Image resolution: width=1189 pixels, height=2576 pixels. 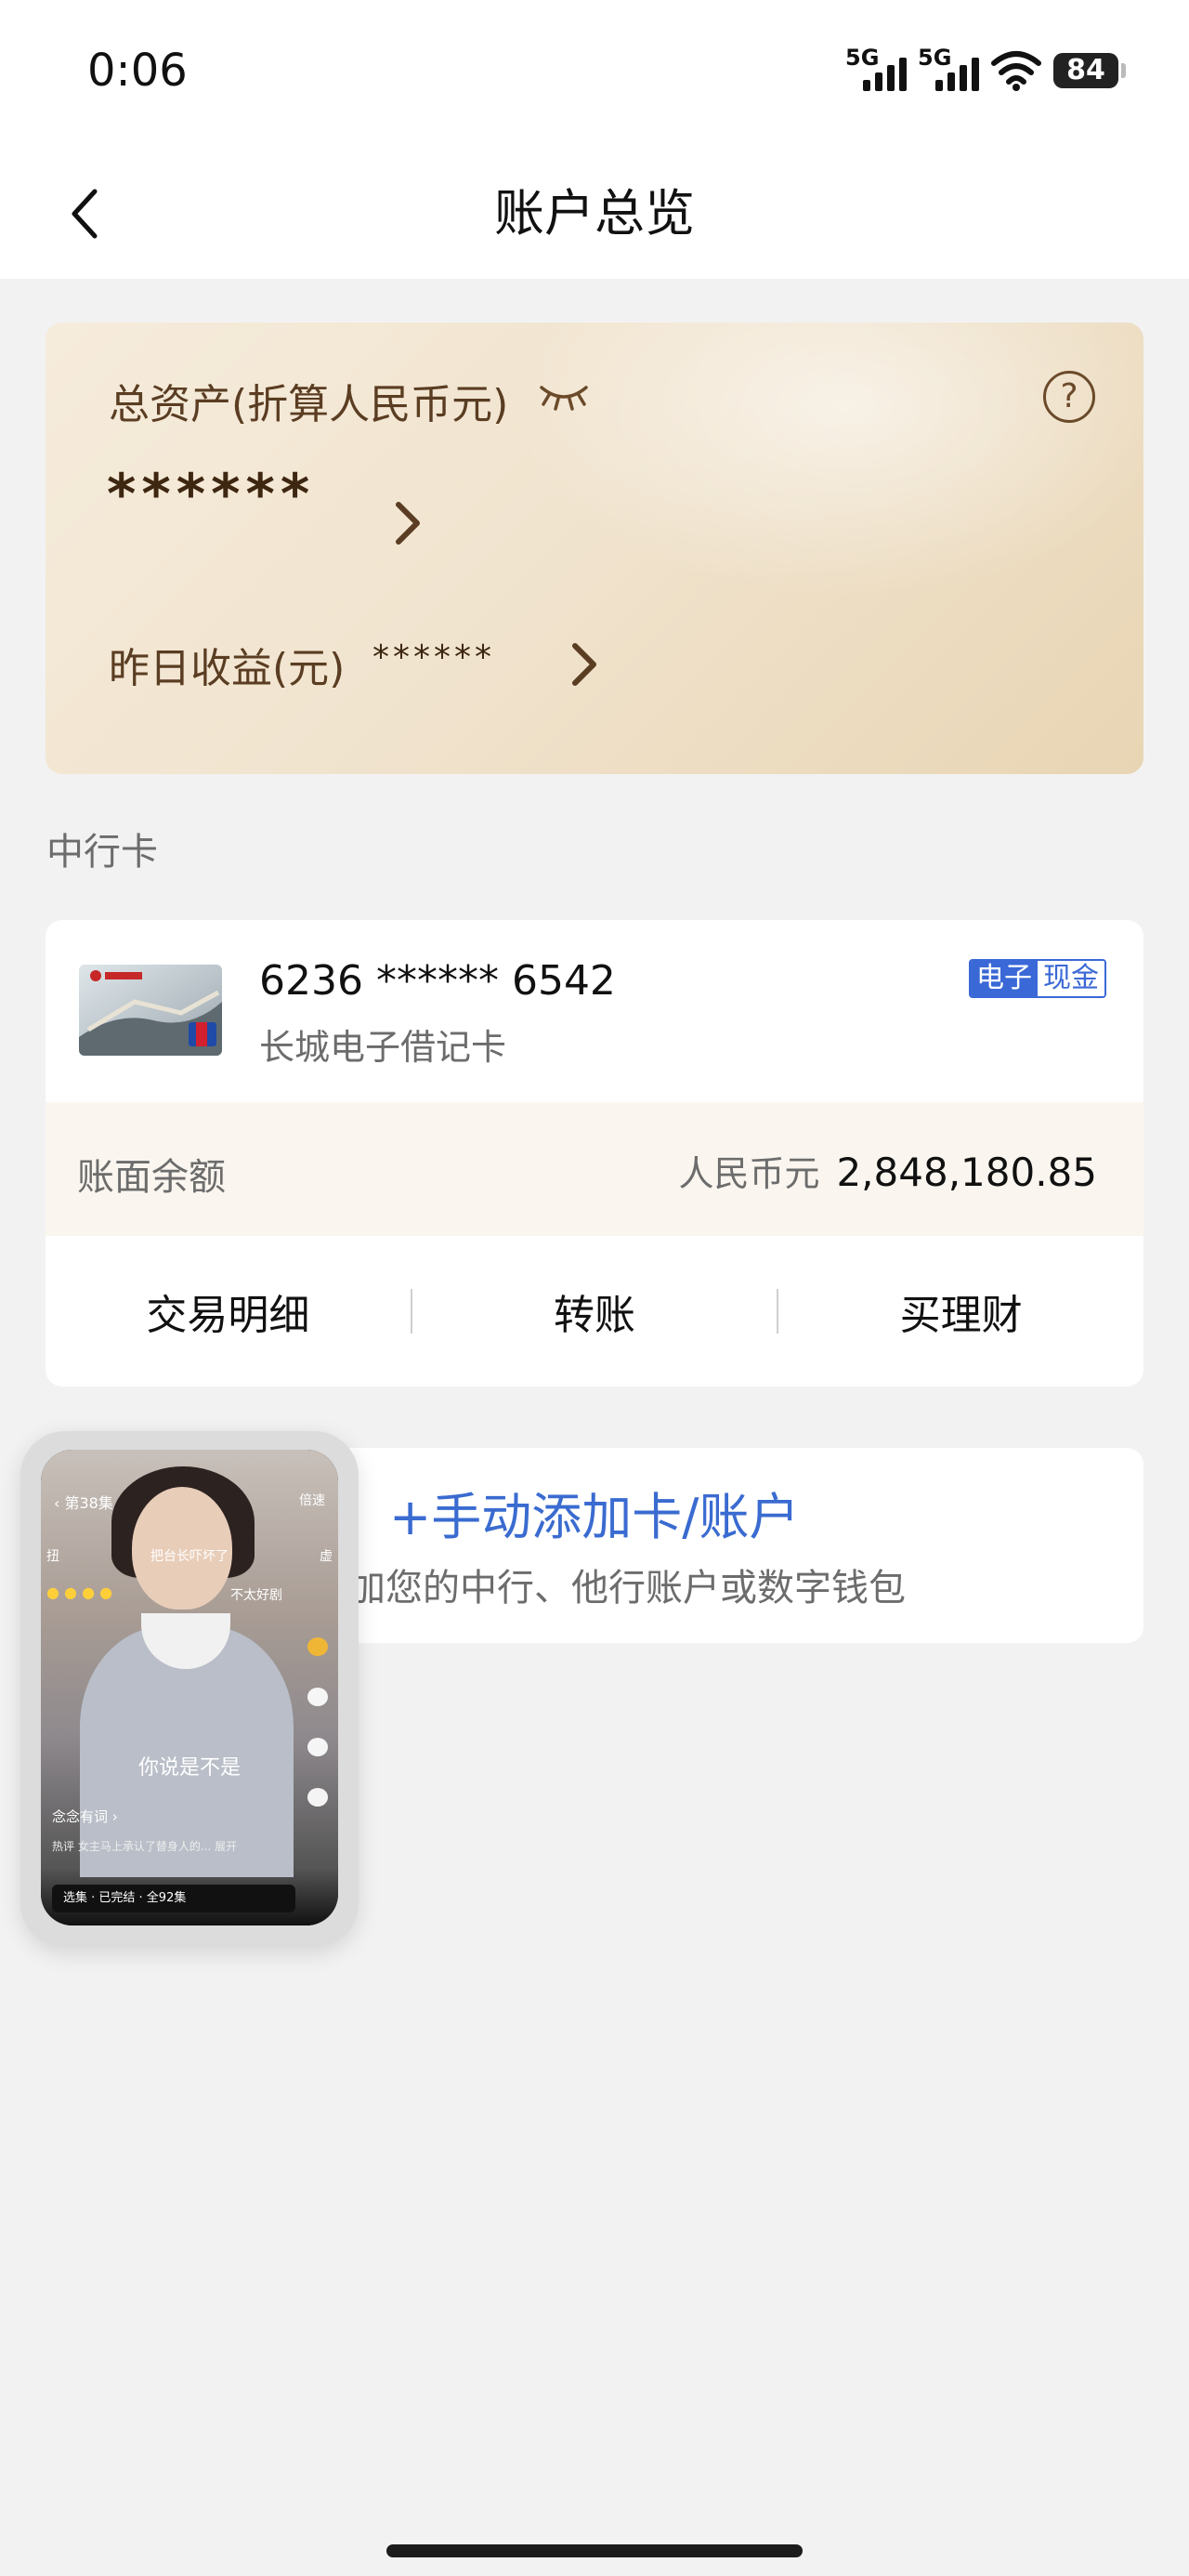 I want to click on total-assets-label: 总资产(折算人民币元), so click(x=309, y=404).